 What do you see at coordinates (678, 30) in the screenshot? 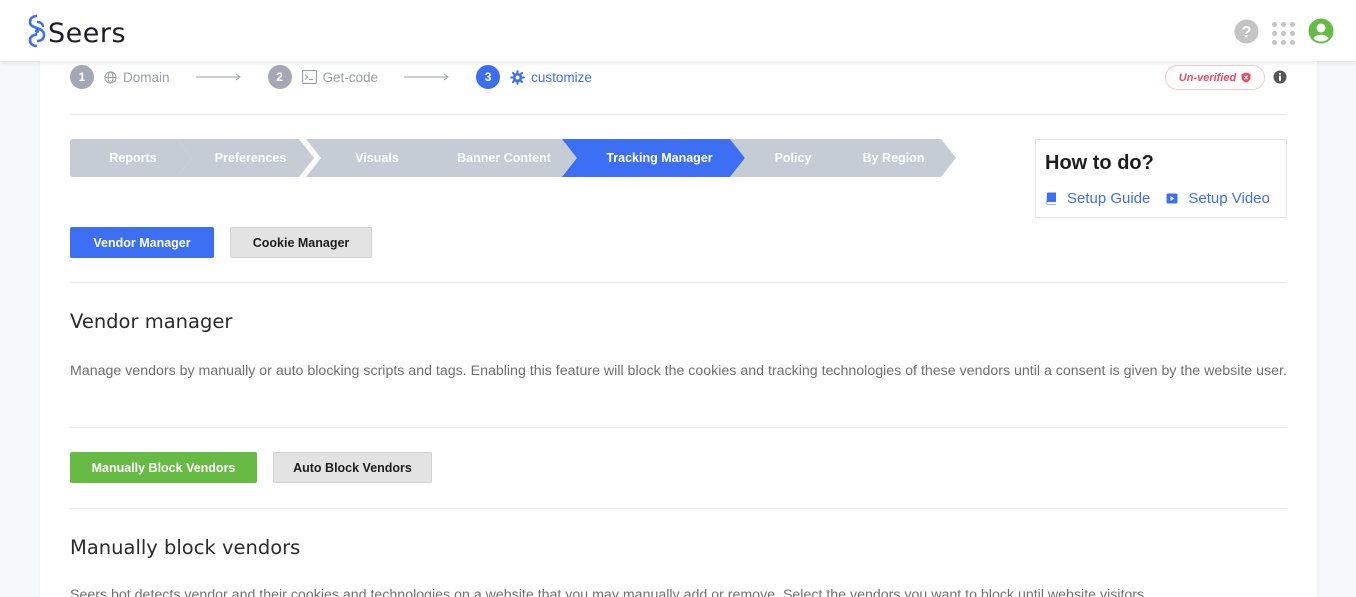
I see `top-bar: Seers ?` at bounding box center [678, 30].